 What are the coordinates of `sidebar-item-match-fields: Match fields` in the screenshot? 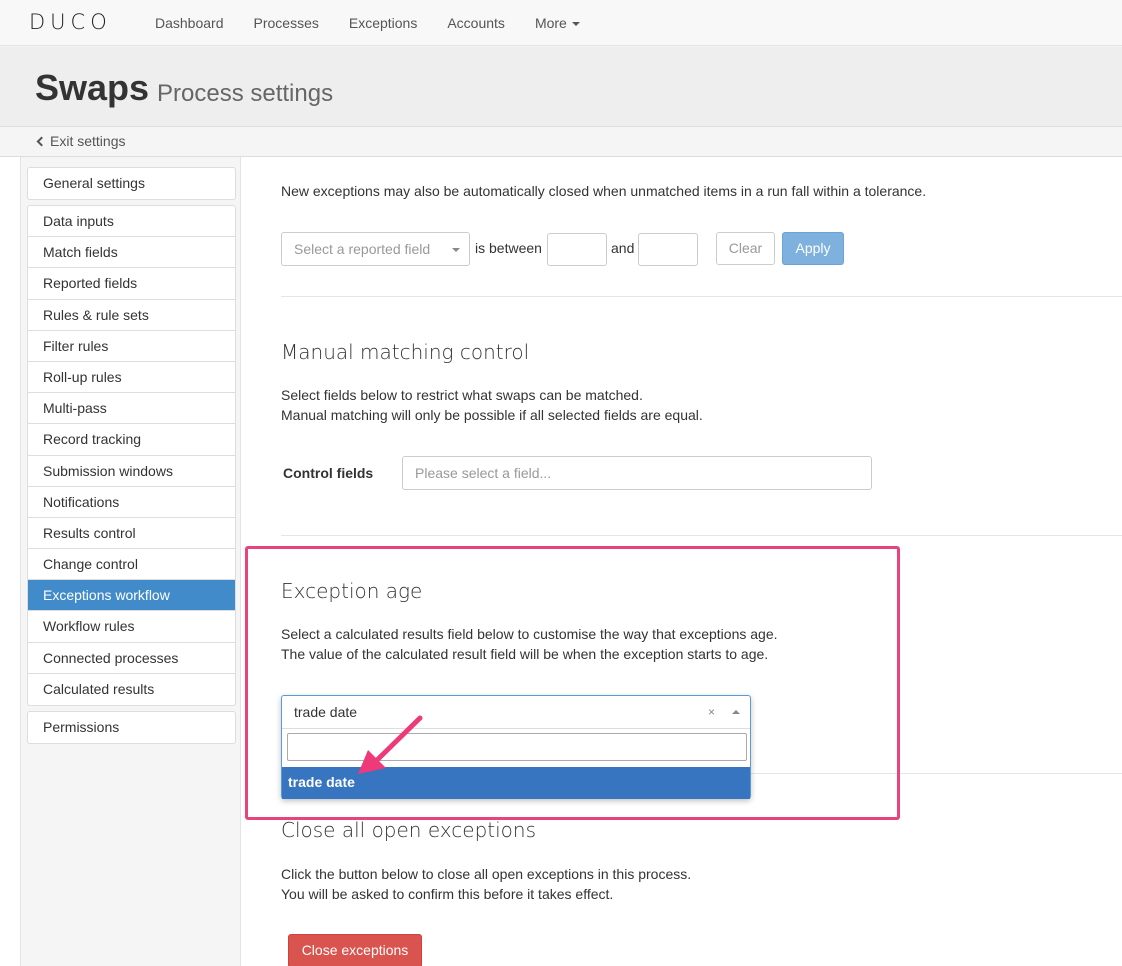 It's located at (131, 253).